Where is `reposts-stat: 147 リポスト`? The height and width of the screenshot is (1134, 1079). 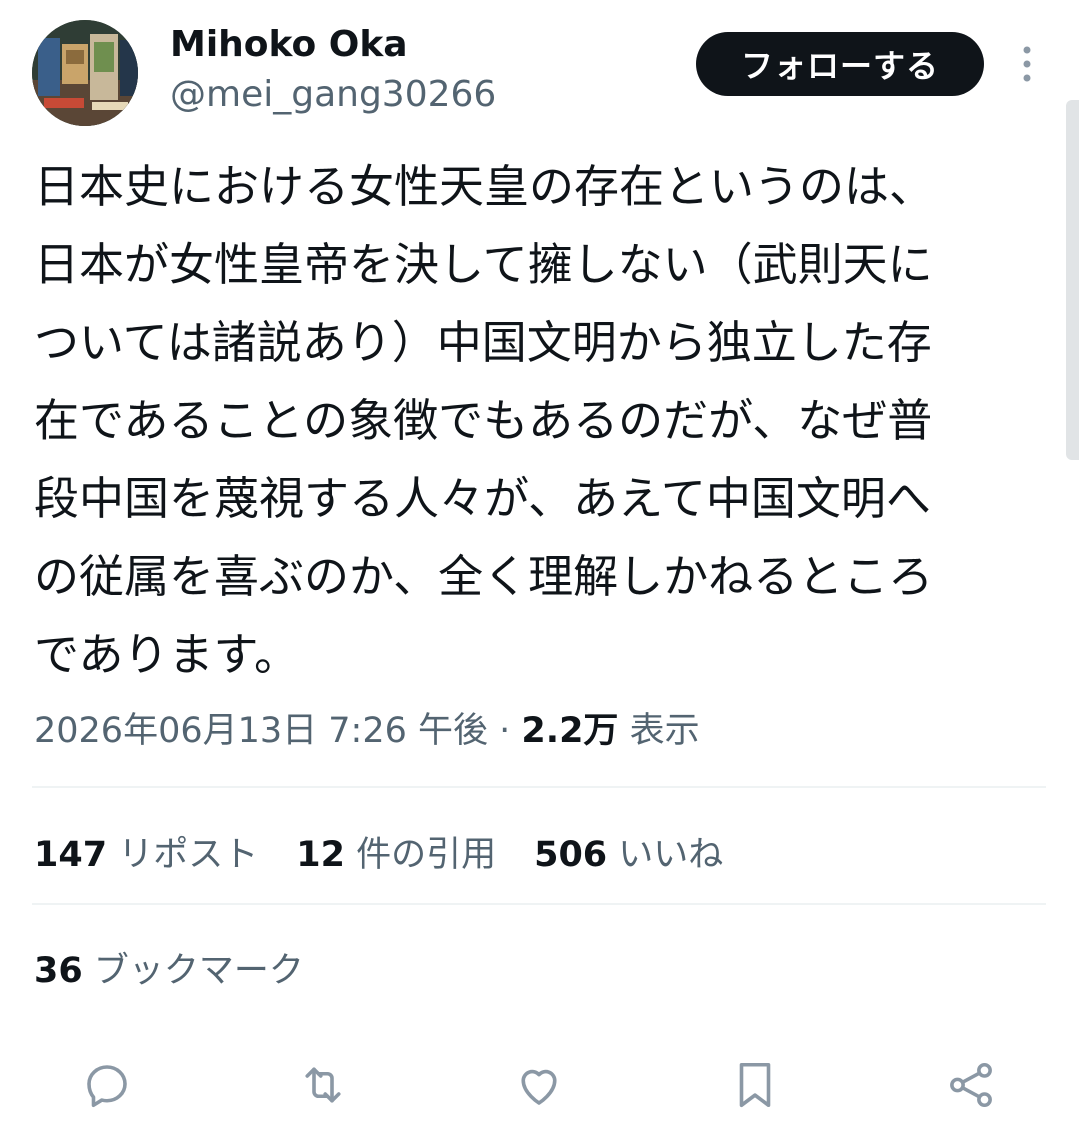 reposts-stat: 147 リポスト is located at coordinates (146, 851).